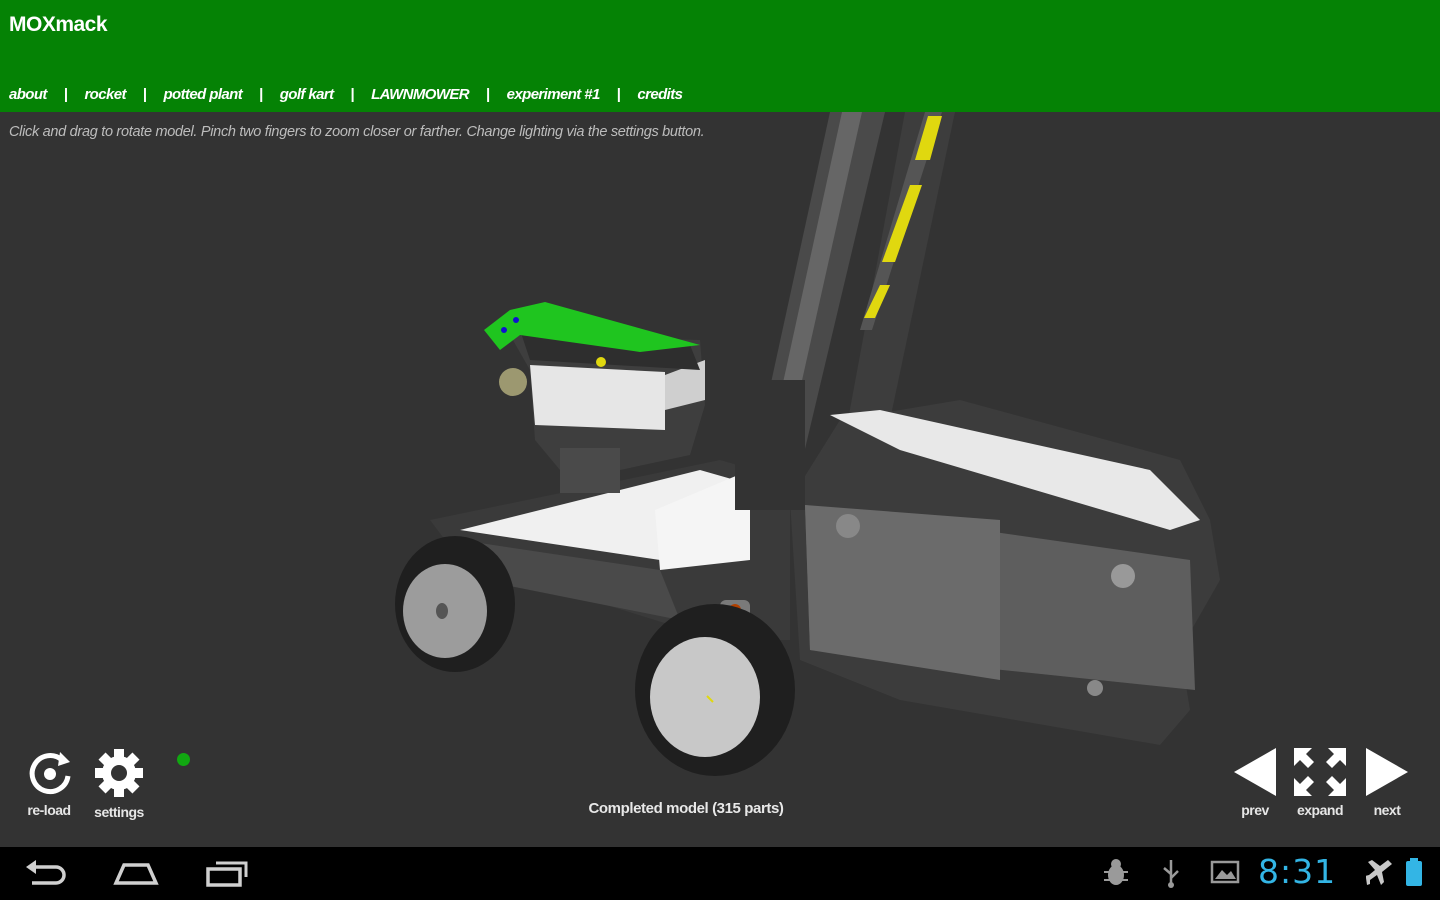 The image size is (1440, 900). Describe the element at coordinates (1379, 872) in the screenshot. I see `airplane-mode-icon` at that location.